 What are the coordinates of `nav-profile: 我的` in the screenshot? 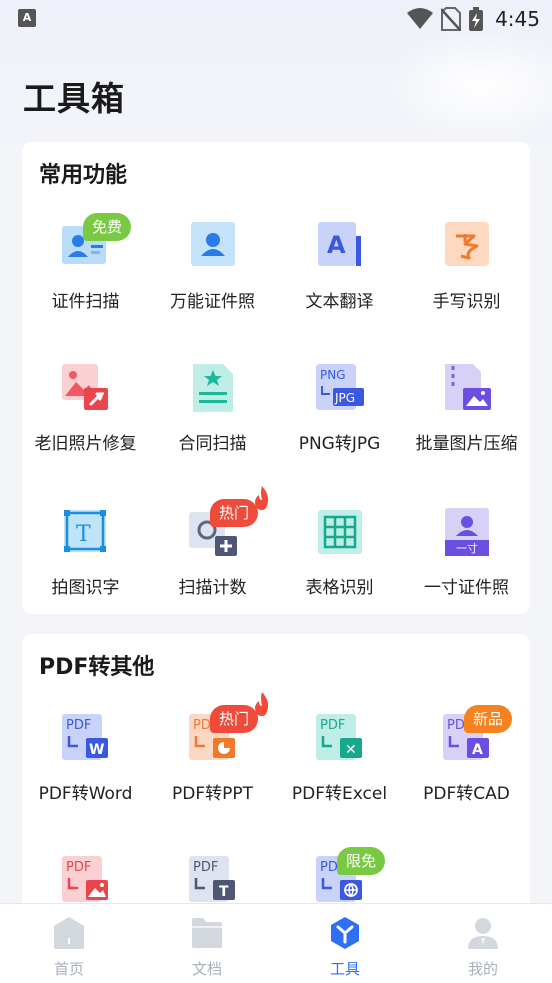 It's located at (483, 943).